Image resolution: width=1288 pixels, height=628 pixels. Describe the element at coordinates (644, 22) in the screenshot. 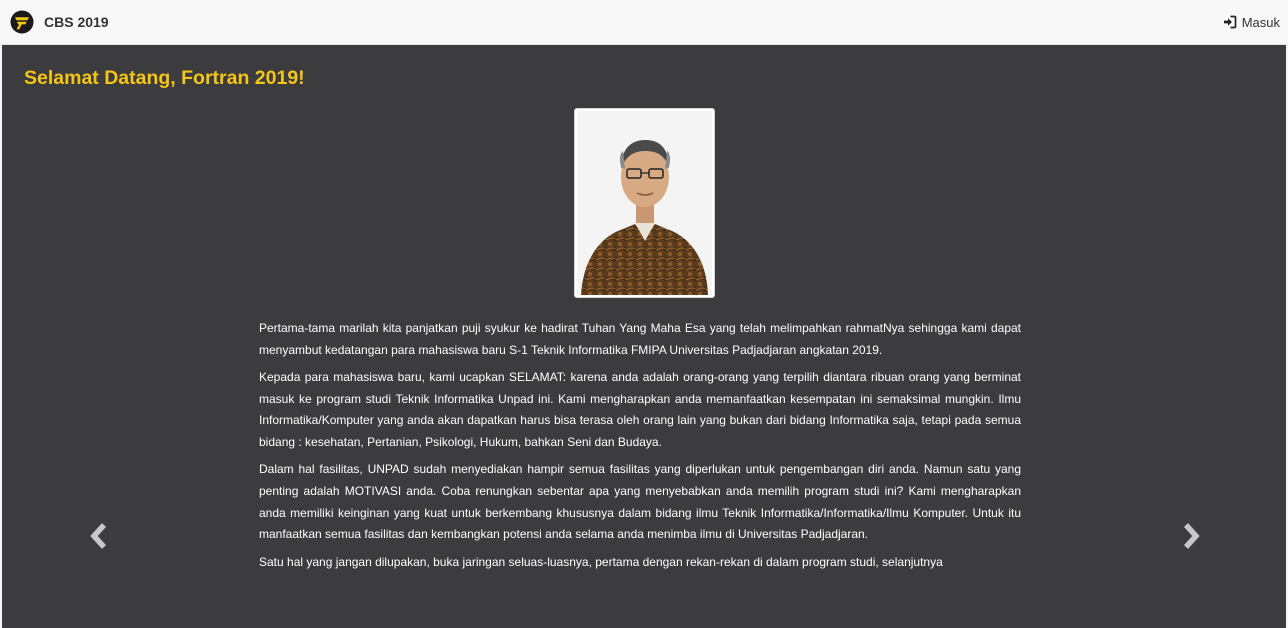

I see `navbar: CBS 2019 Masuk` at that location.